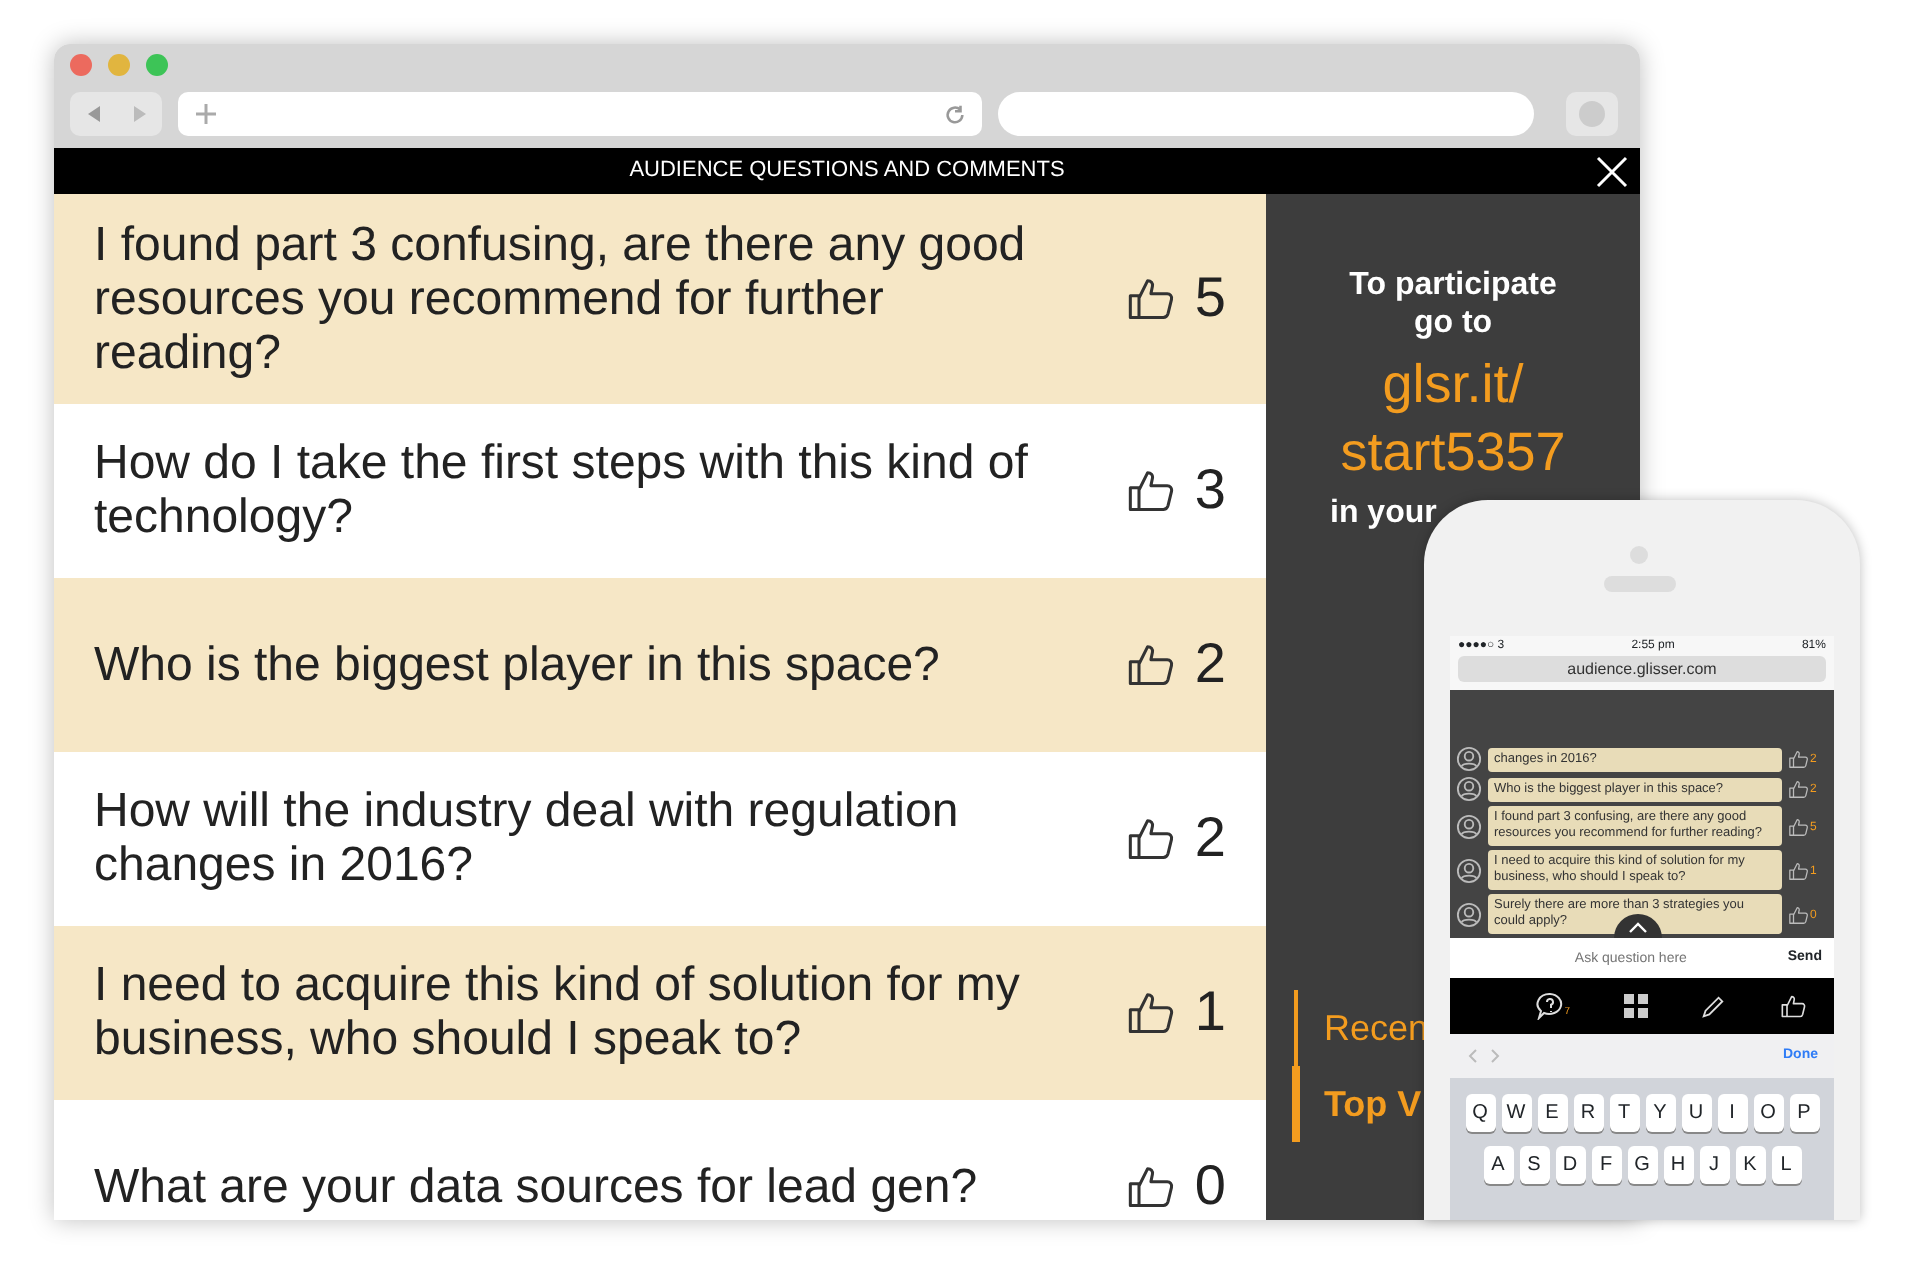 This screenshot has width=1920, height=1286. Describe the element at coordinates (1612, 171) in the screenshot. I see `close-icon` at that location.